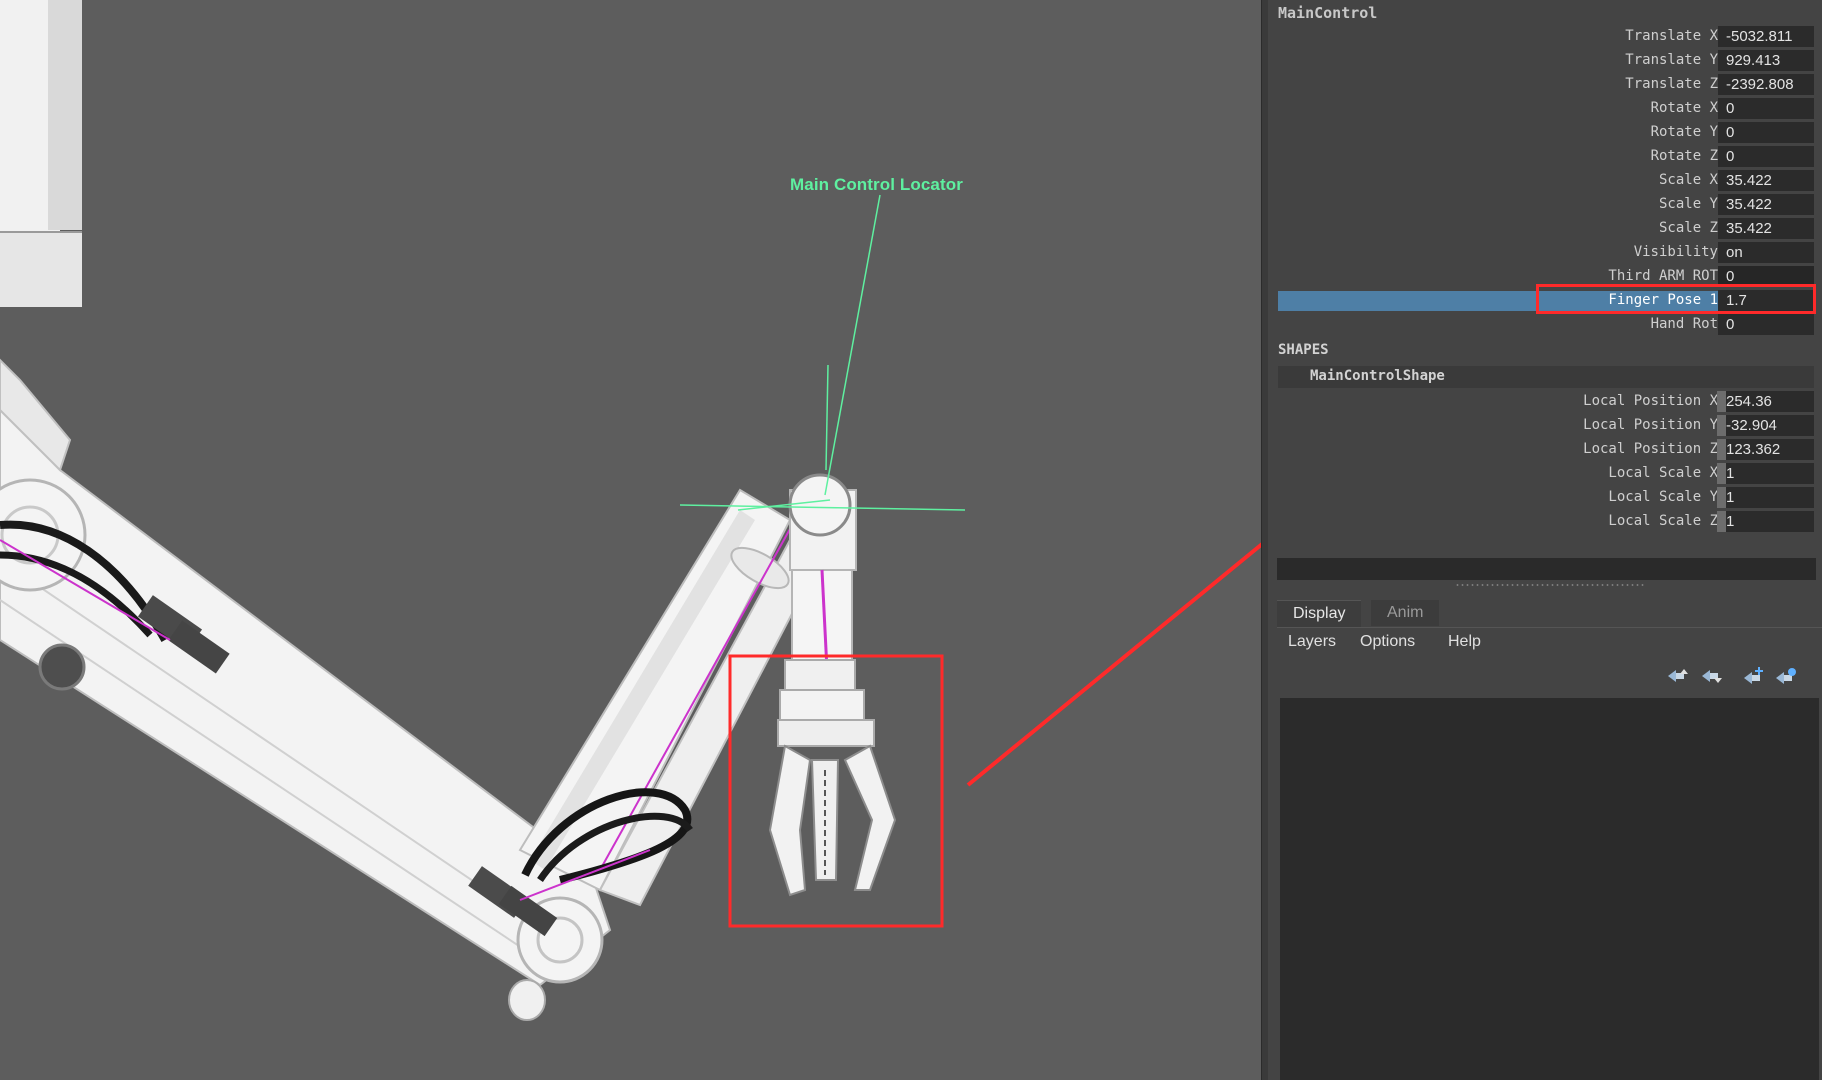 The height and width of the screenshot is (1080, 1822). What do you see at coordinates (1303, 350) in the screenshot?
I see `shapes-section-title: SHAPES` at bounding box center [1303, 350].